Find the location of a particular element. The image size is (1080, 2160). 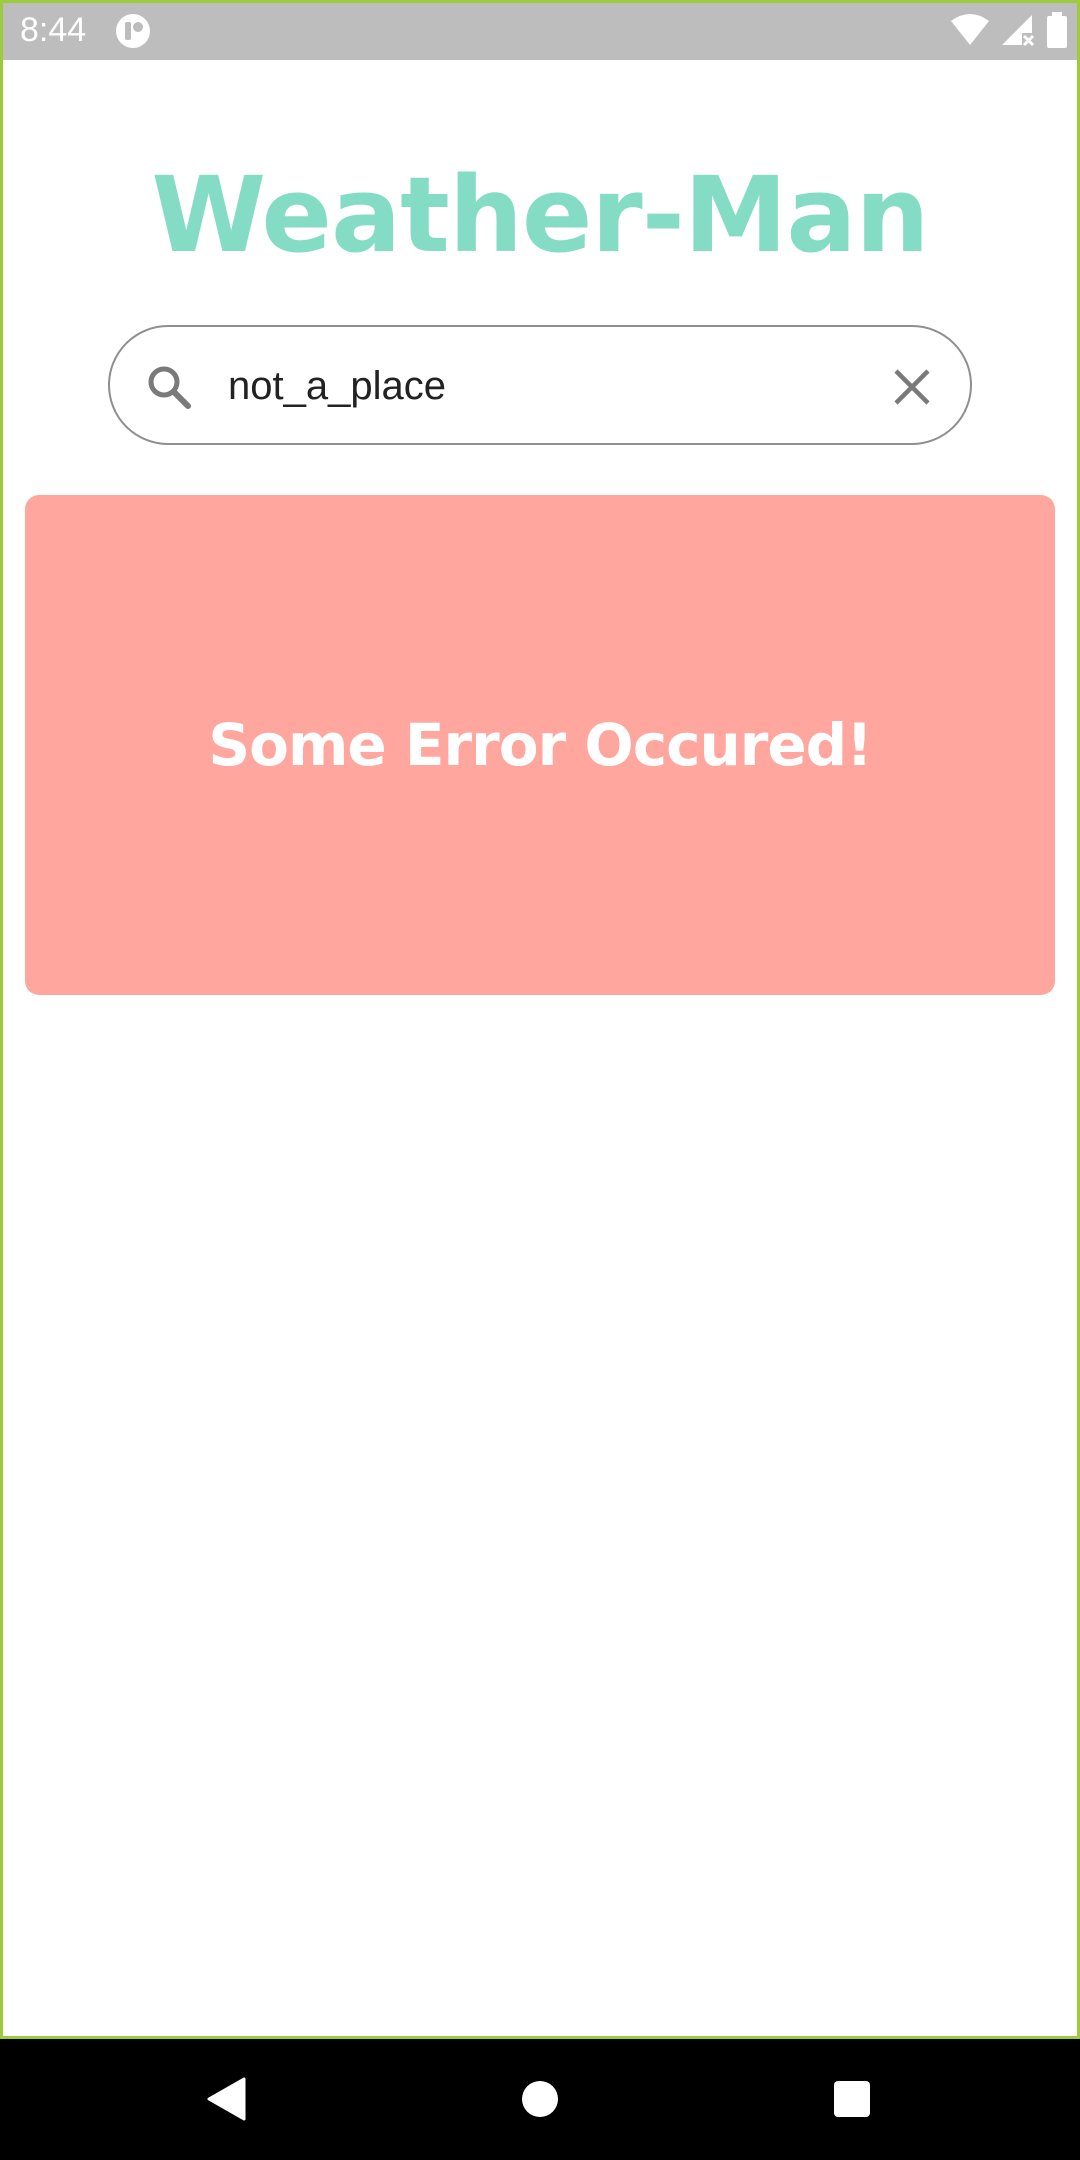

search-icon is located at coordinates (169, 387).